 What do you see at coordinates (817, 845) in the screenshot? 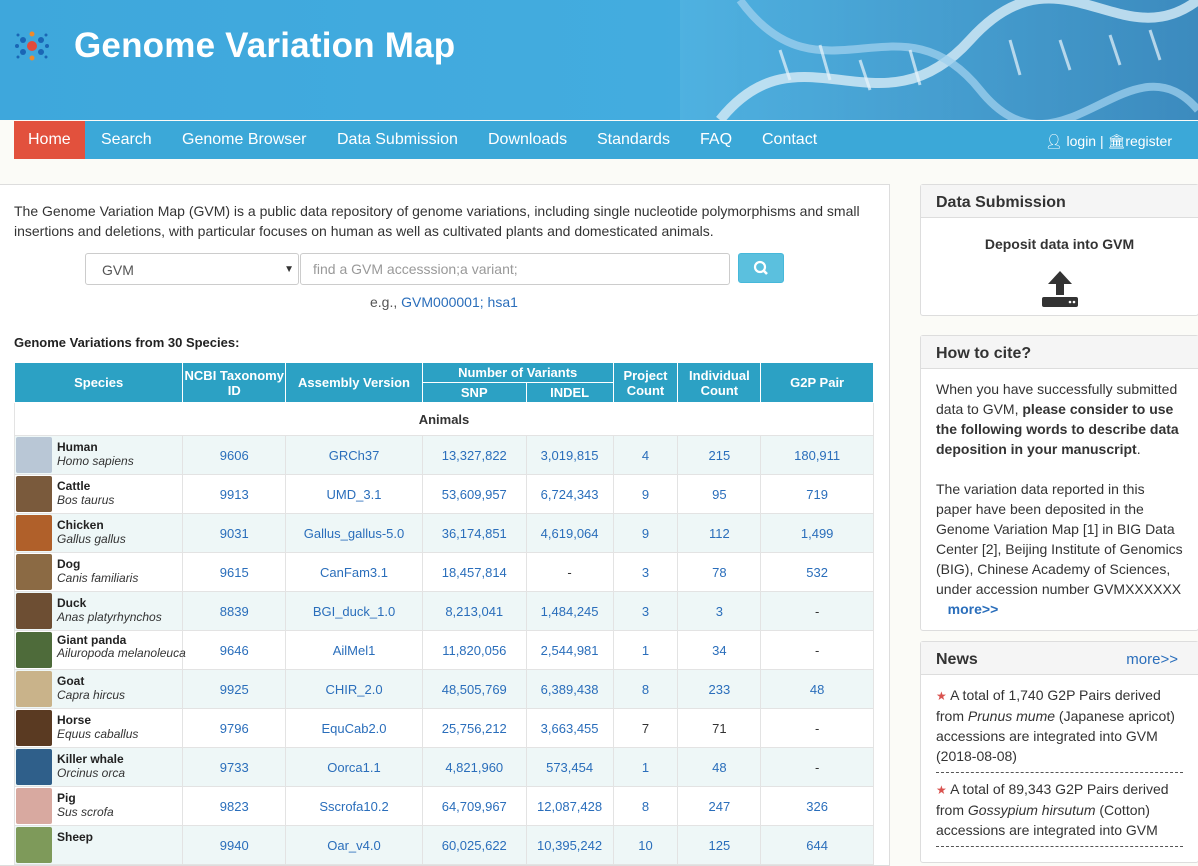
I see `g2p-pair-link: 644` at bounding box center [817, 845].